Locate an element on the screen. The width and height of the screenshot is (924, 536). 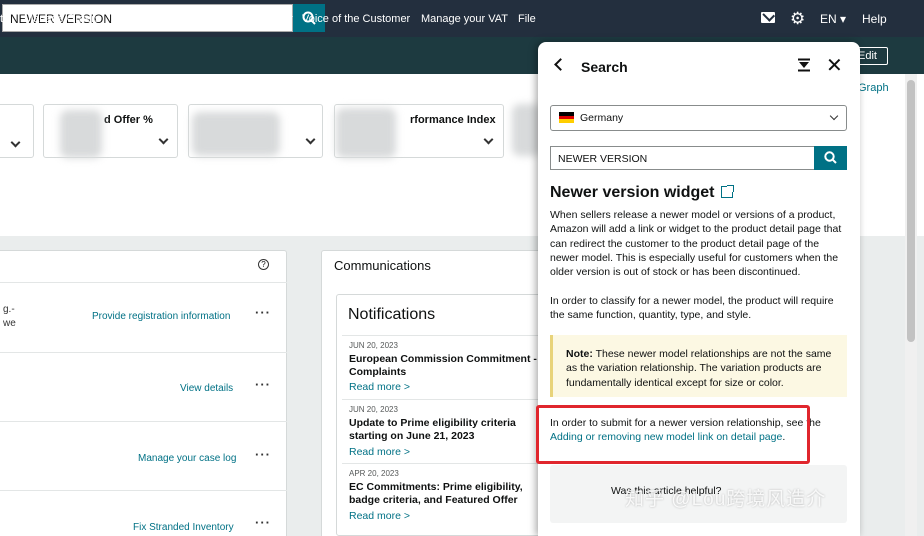
watermark-text: 知乎 @Lou跨境风造介 is located at coordinates (726, 499).